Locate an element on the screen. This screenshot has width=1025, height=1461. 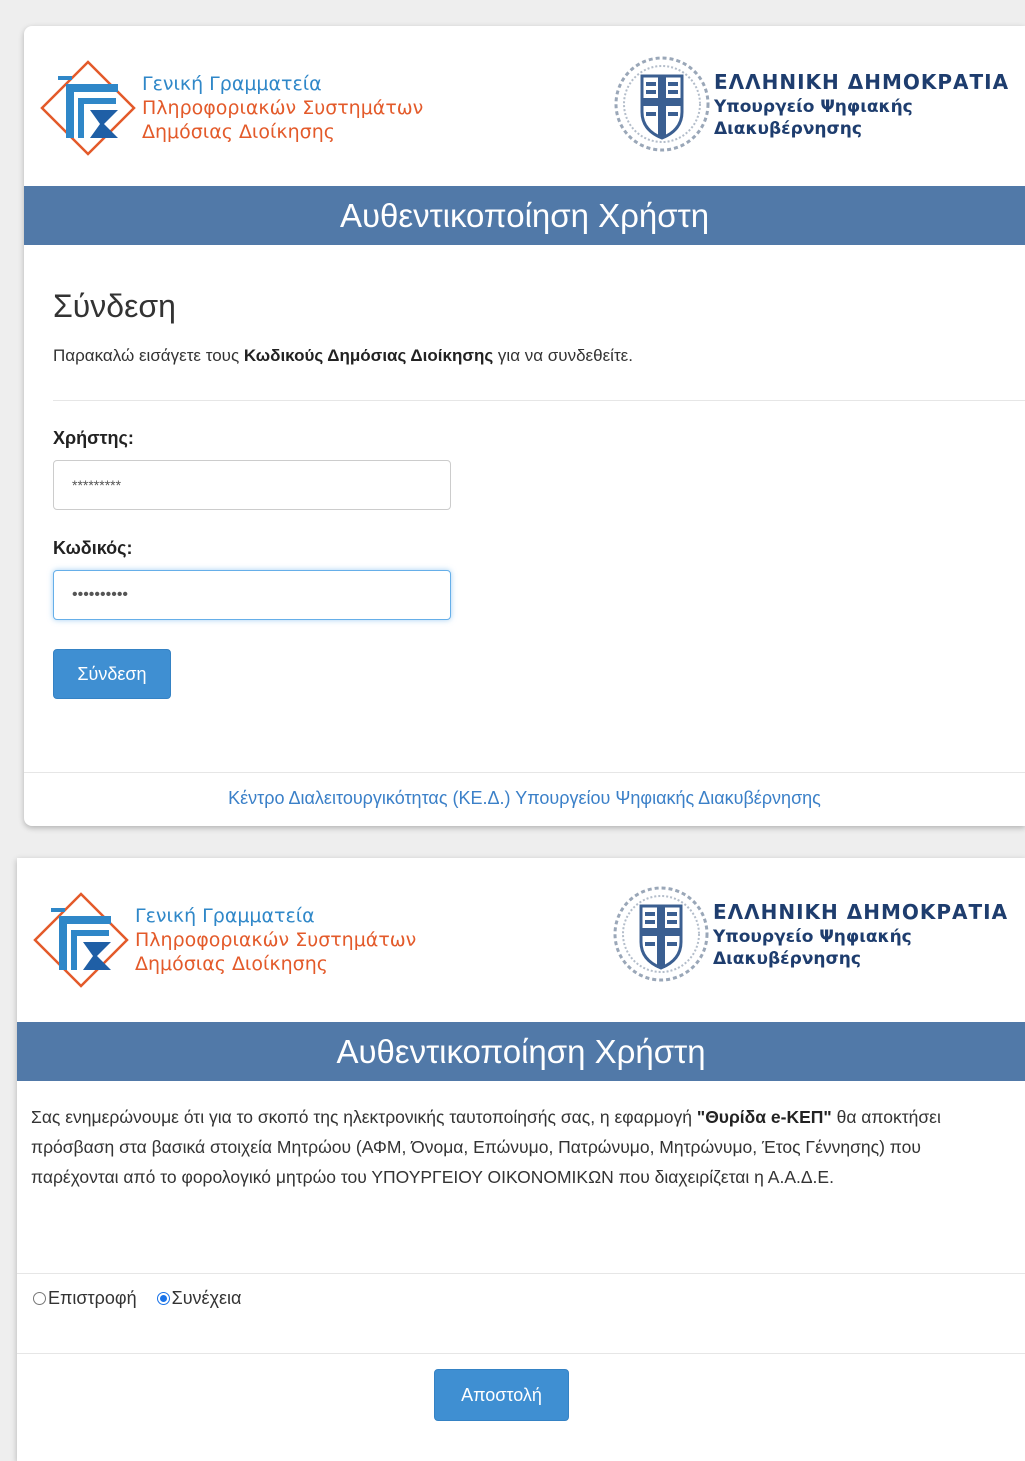
footer-divider is located at coordinates (524, 772).